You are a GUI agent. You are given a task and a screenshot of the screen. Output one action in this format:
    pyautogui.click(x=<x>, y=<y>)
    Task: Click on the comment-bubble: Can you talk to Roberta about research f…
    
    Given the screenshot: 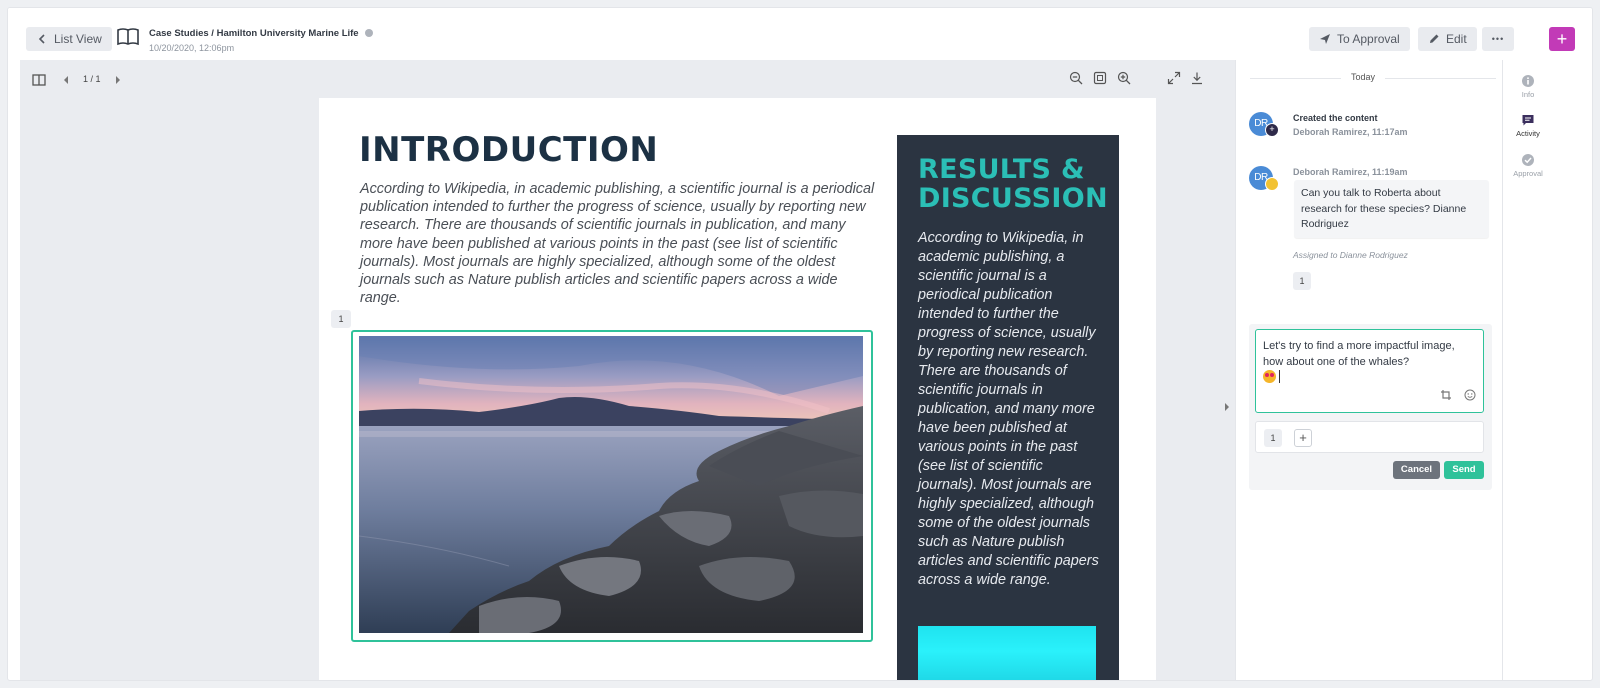 What is the action you would take?
    pyautogui.click(x=1391, y=209)
    